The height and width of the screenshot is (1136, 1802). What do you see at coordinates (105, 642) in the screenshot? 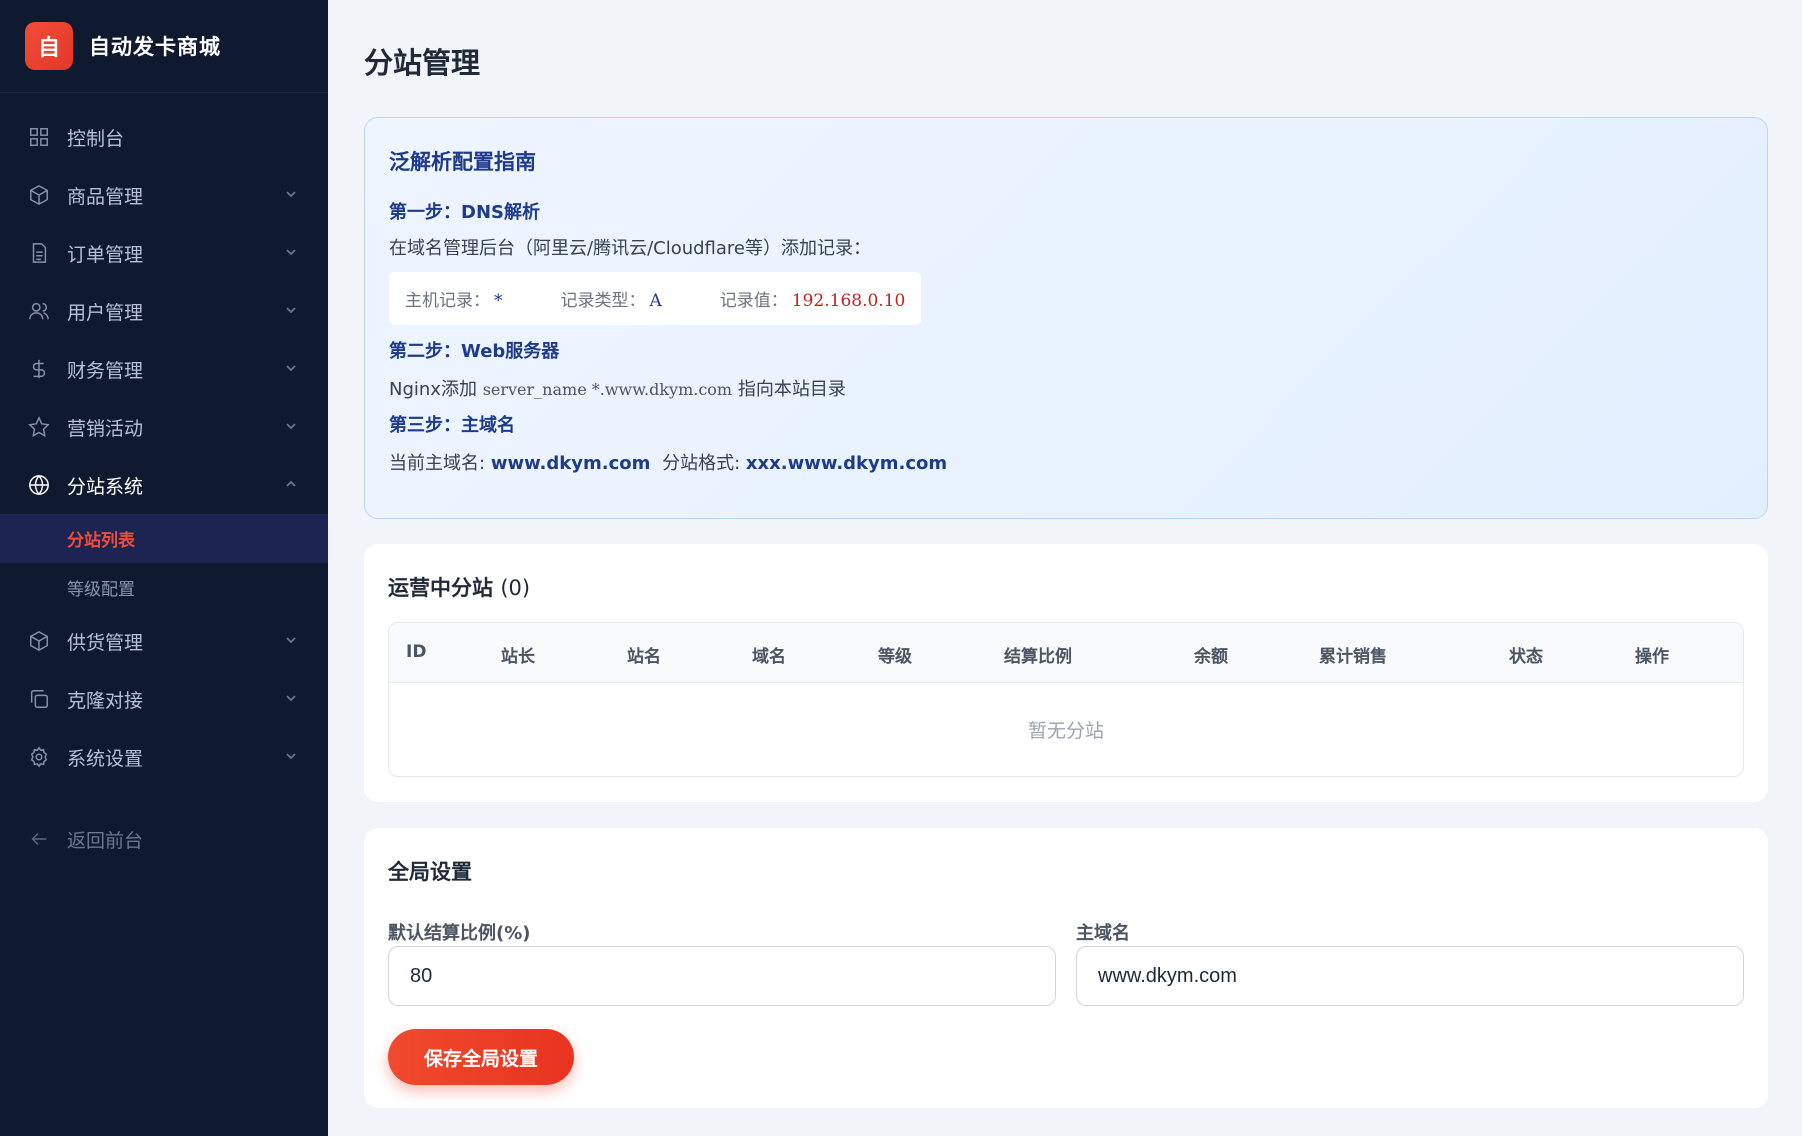
I see `sidebar-item-label: 供货管理` at bounding box center [105, 642].